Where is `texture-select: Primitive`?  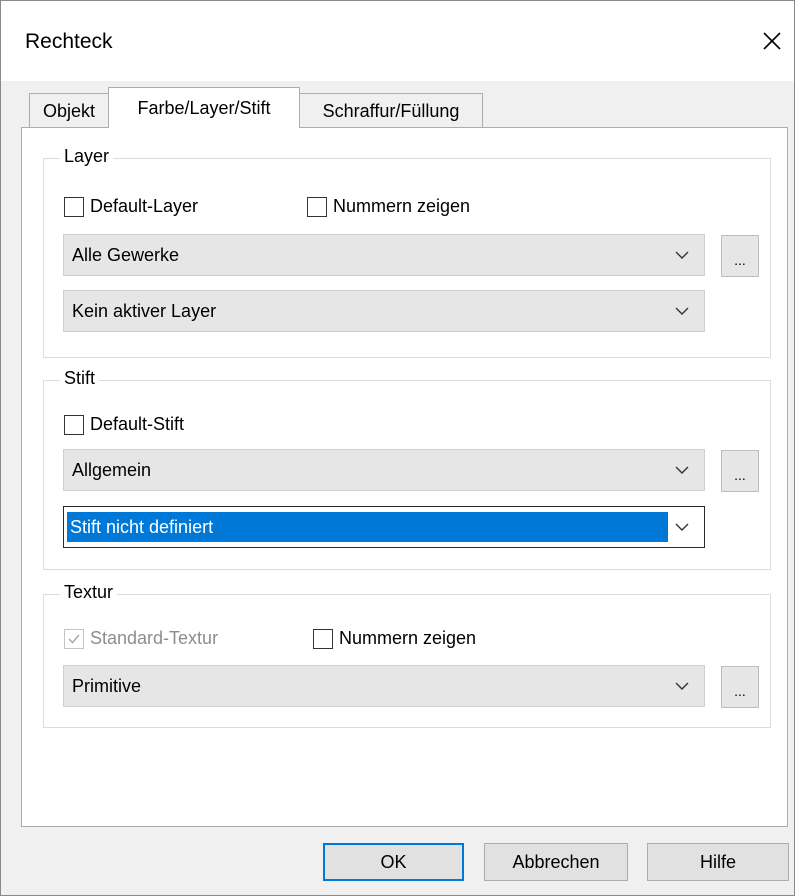
texture-select: Primitive is located at coordinates (384, 686).